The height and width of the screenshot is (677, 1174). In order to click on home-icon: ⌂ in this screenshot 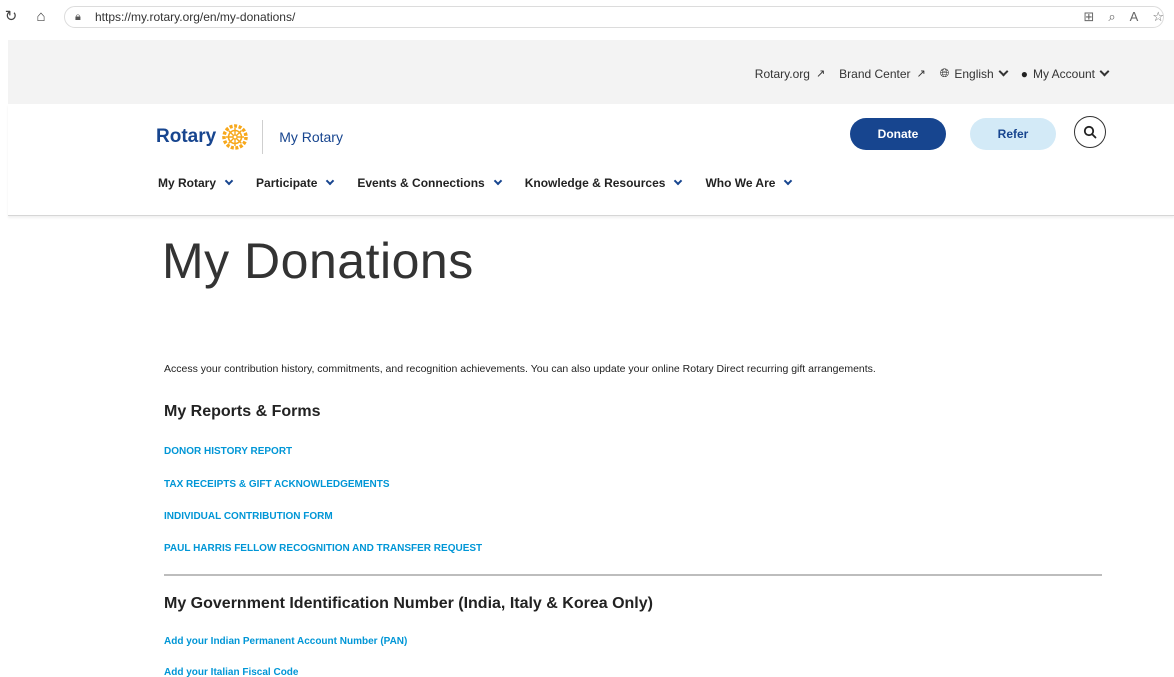, I will do `click(41, 17)`.